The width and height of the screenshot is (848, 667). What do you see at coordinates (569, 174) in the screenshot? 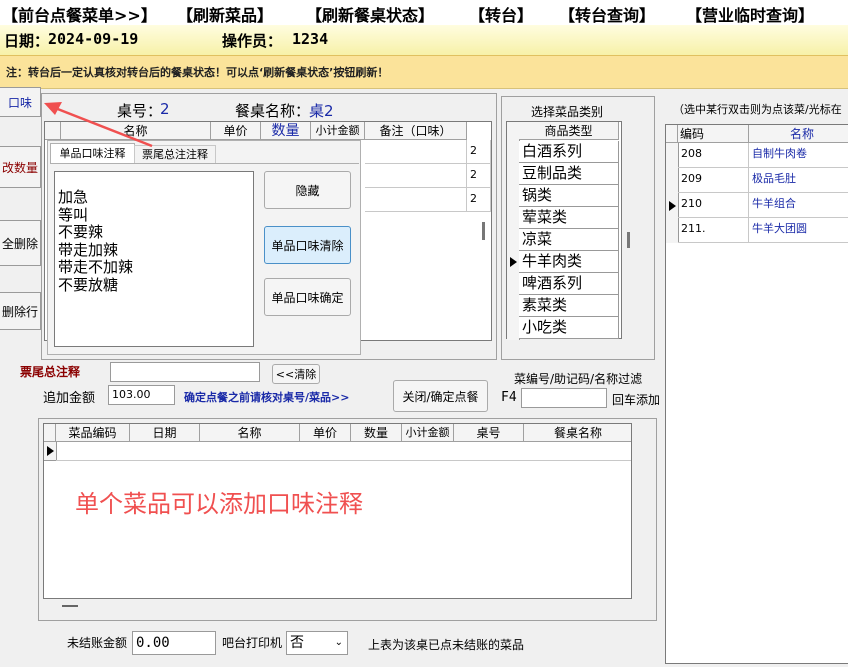
I see `category-item: 豆制品类` at bounding box center [569, 174].